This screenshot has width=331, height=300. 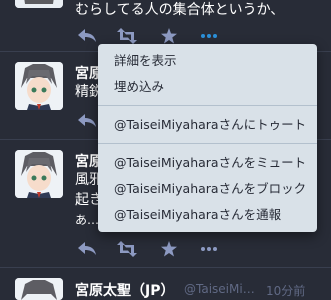 What do you see at coordinates (209, 249) in the screenshot?
I see `more-icon` at bounding box center [209, 249].